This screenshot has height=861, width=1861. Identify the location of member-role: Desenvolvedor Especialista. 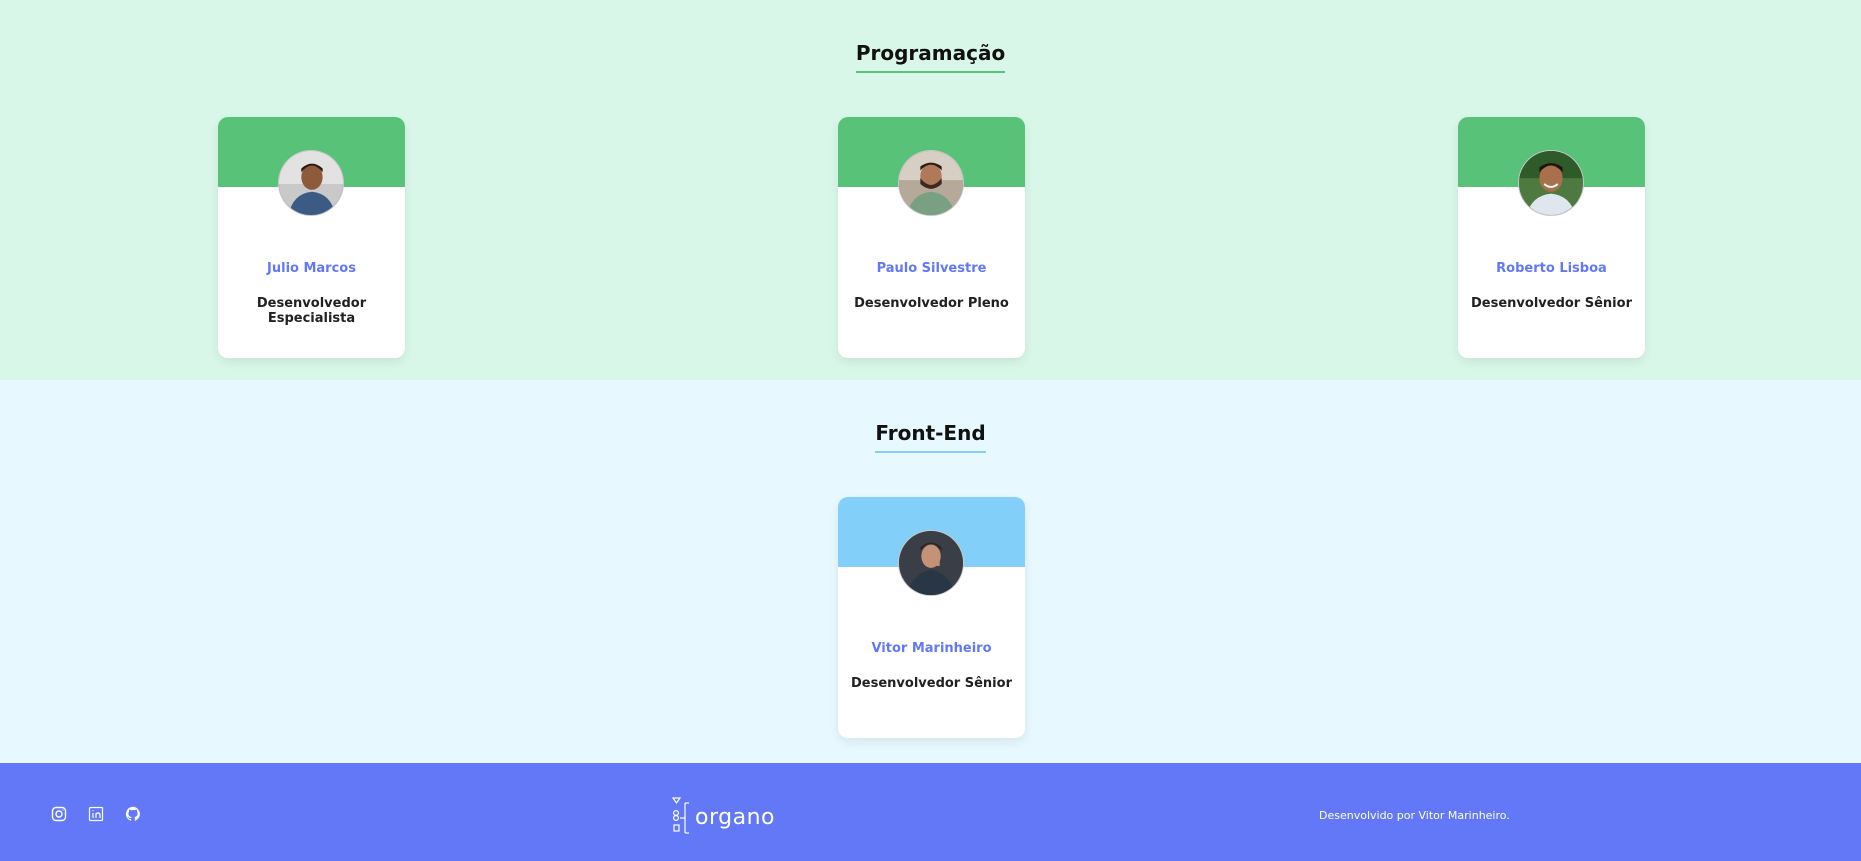
(311, 311).